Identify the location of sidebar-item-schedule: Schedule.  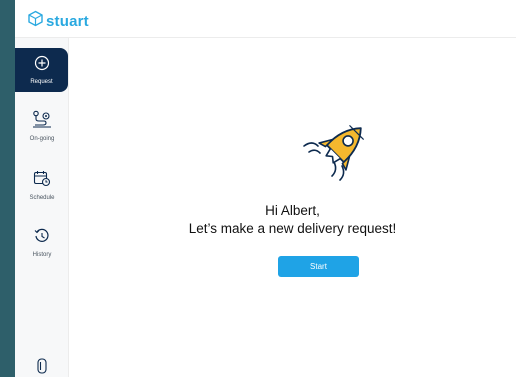
(42, 185).